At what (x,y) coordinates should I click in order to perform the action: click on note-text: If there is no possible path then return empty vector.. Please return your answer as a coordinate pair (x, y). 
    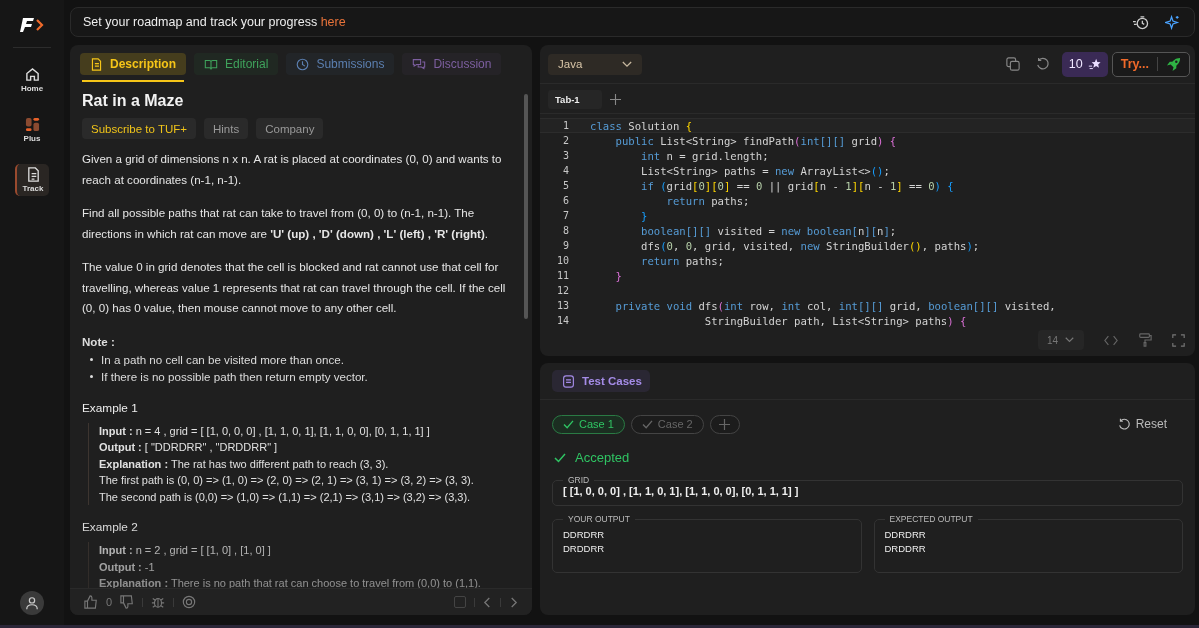
    Looking at the image, I should click on (234, 376).